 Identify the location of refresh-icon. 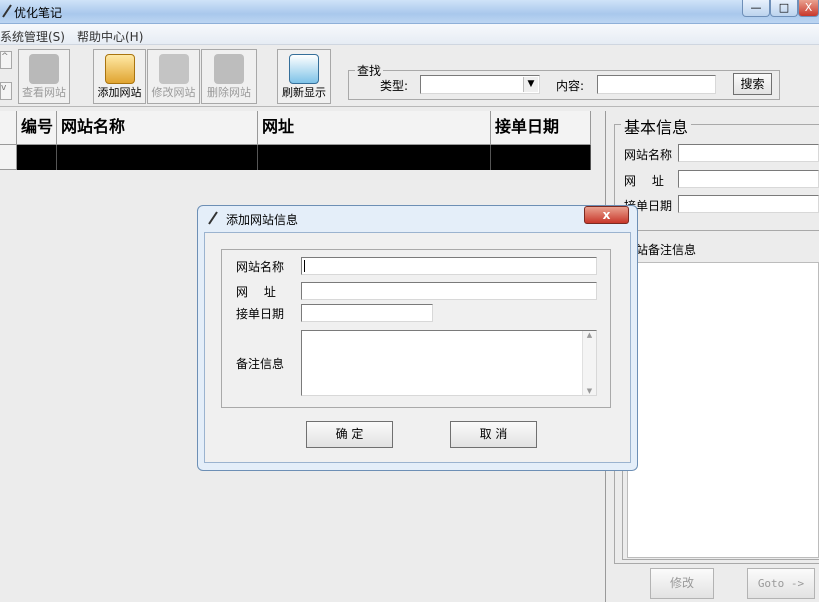
(304, 69).